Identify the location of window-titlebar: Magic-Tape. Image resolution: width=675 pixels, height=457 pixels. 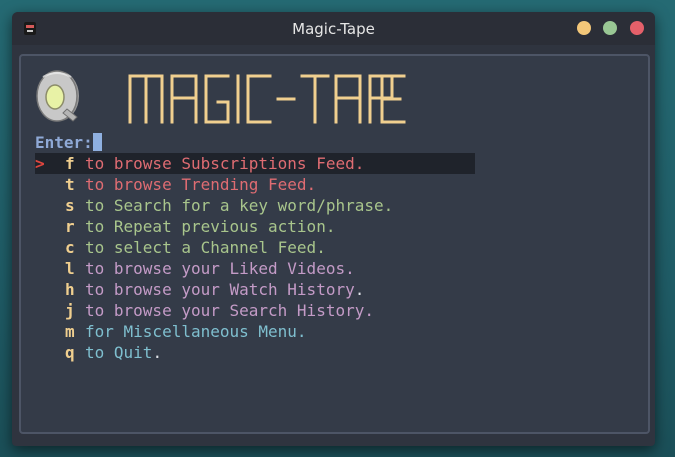
(333, 28).